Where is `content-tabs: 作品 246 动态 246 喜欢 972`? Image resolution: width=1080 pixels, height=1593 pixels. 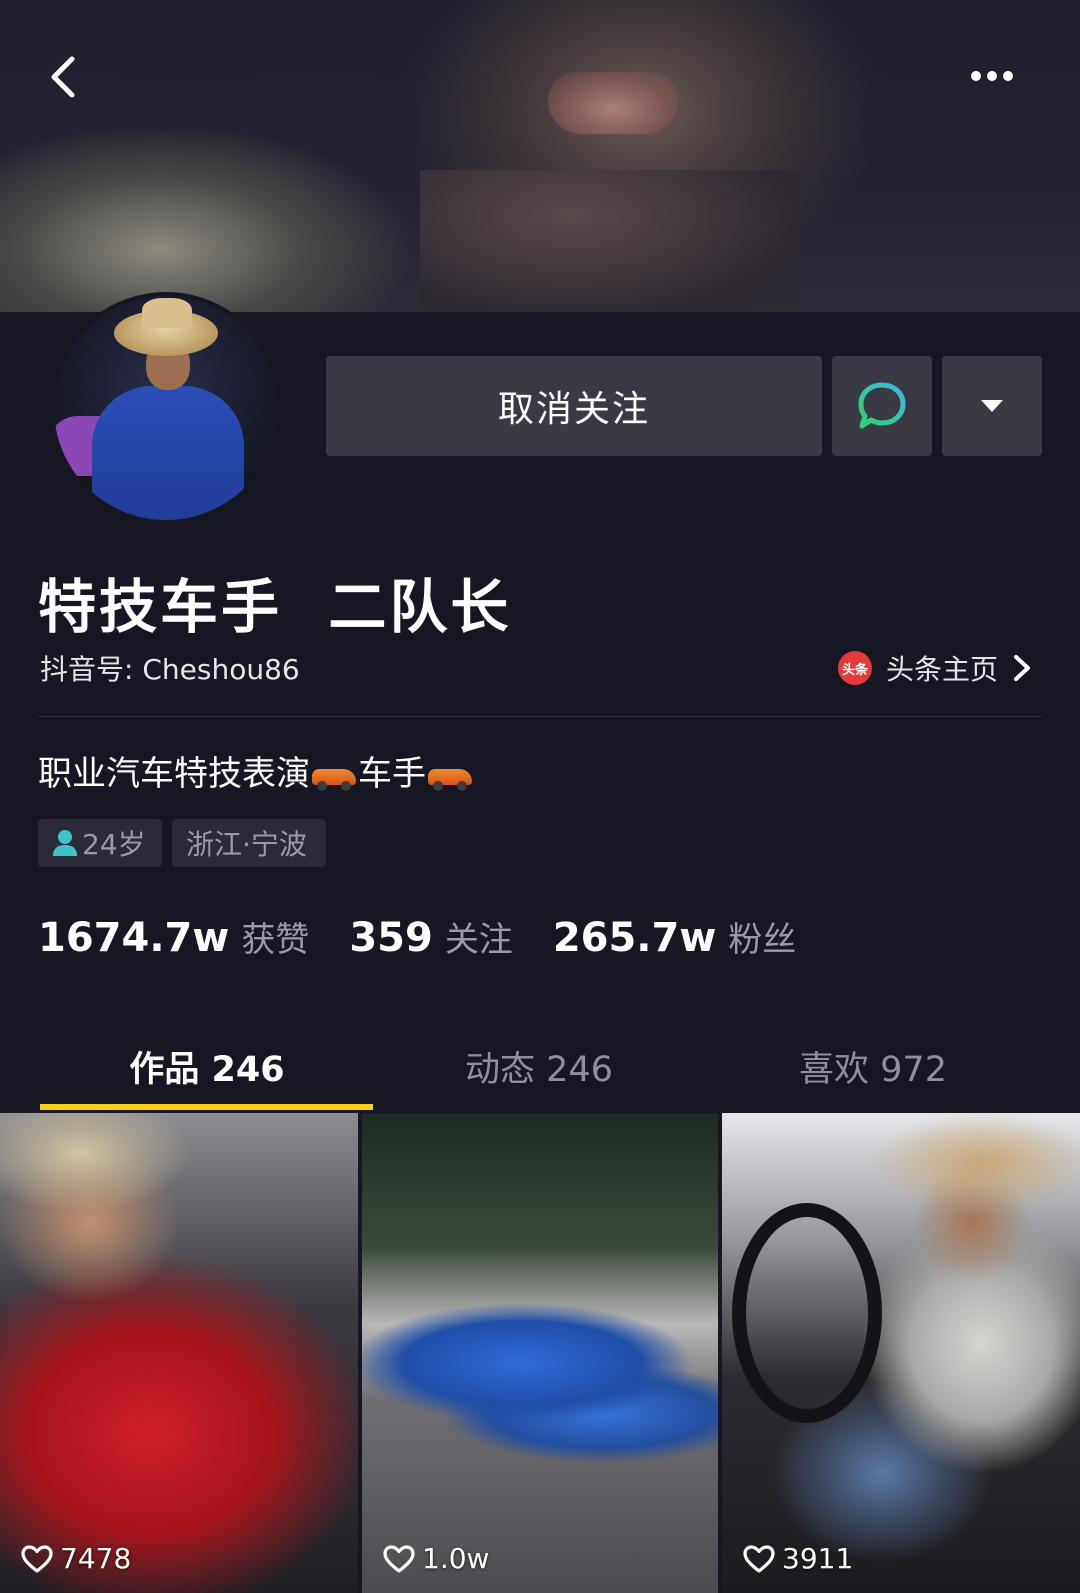
content-tabs: 作品 246 动态 246 喜欢 972 is located at coordinates (540, 1070).